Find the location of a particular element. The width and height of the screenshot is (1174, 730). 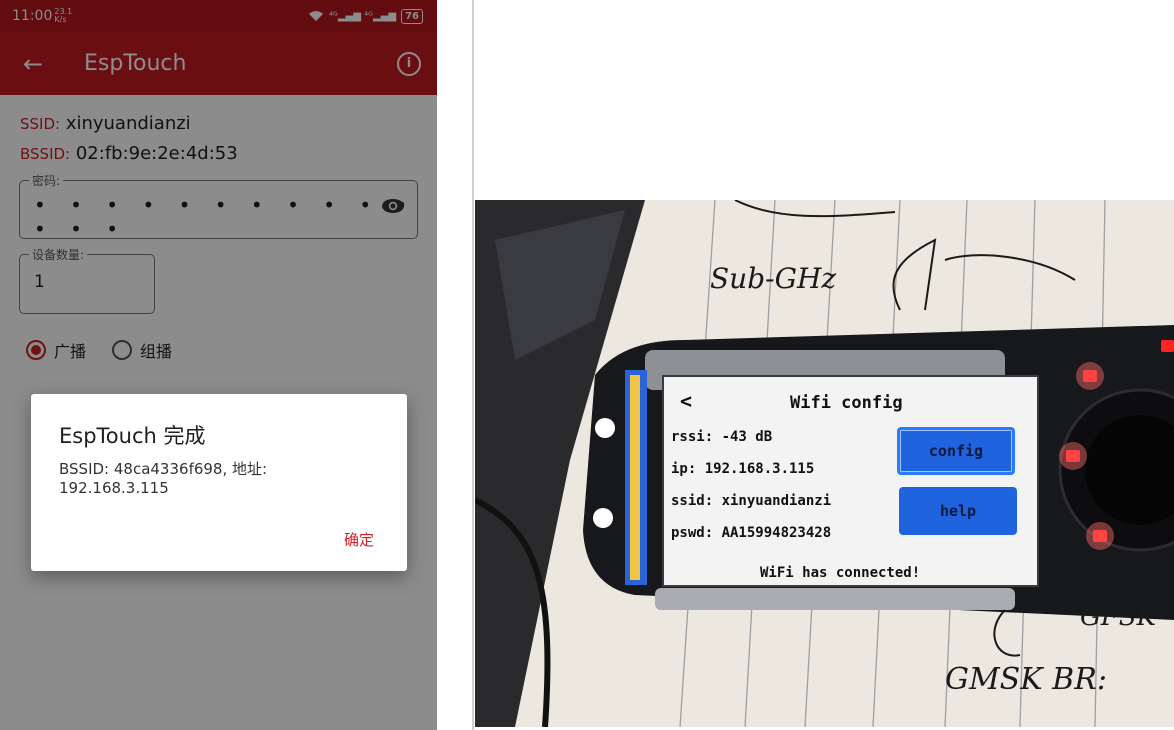

dialog-ok-button: 确定 is located at coordinates (359, 539).